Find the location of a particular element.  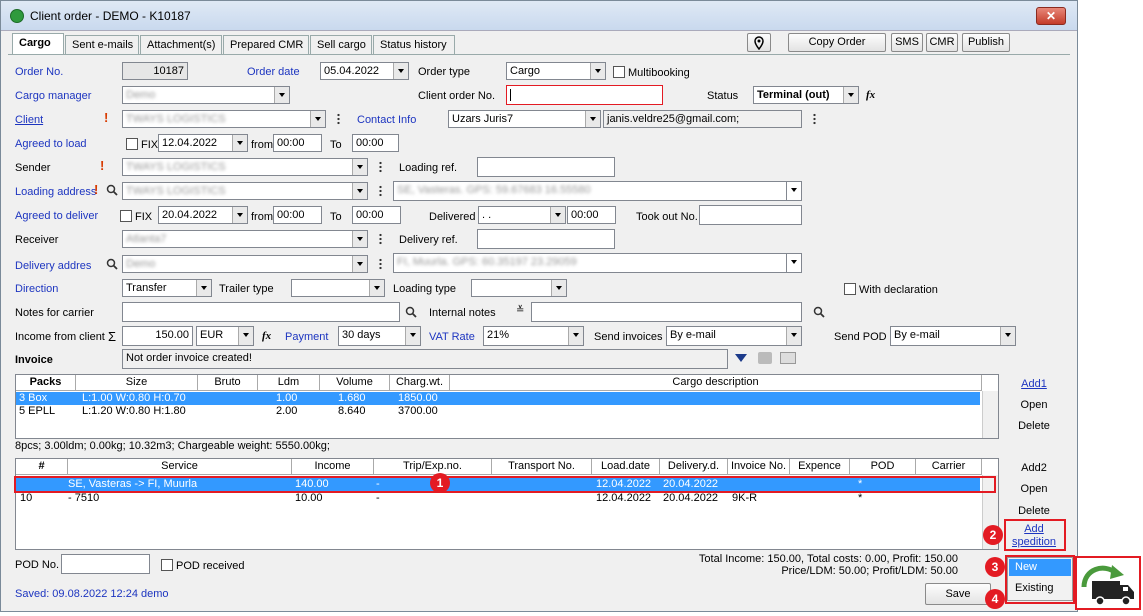

direction-select: Transfer is located at coordinates (167, 288).